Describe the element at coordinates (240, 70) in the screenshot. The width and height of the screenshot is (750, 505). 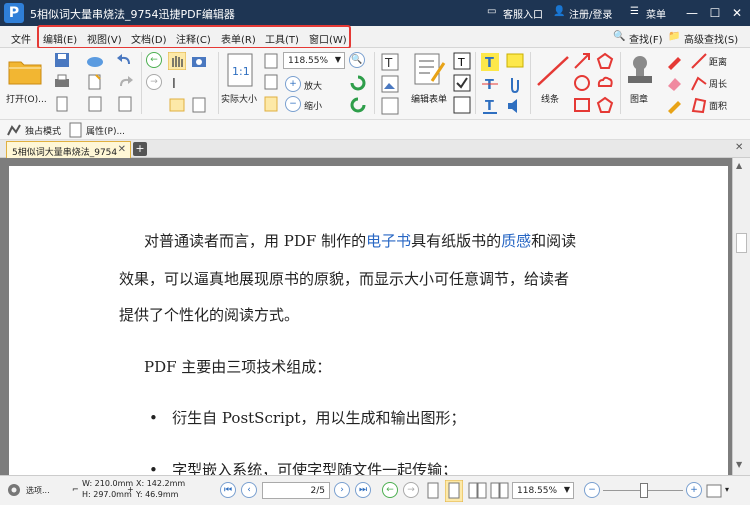
I see `actual-size-icon: 1:1` at that location.